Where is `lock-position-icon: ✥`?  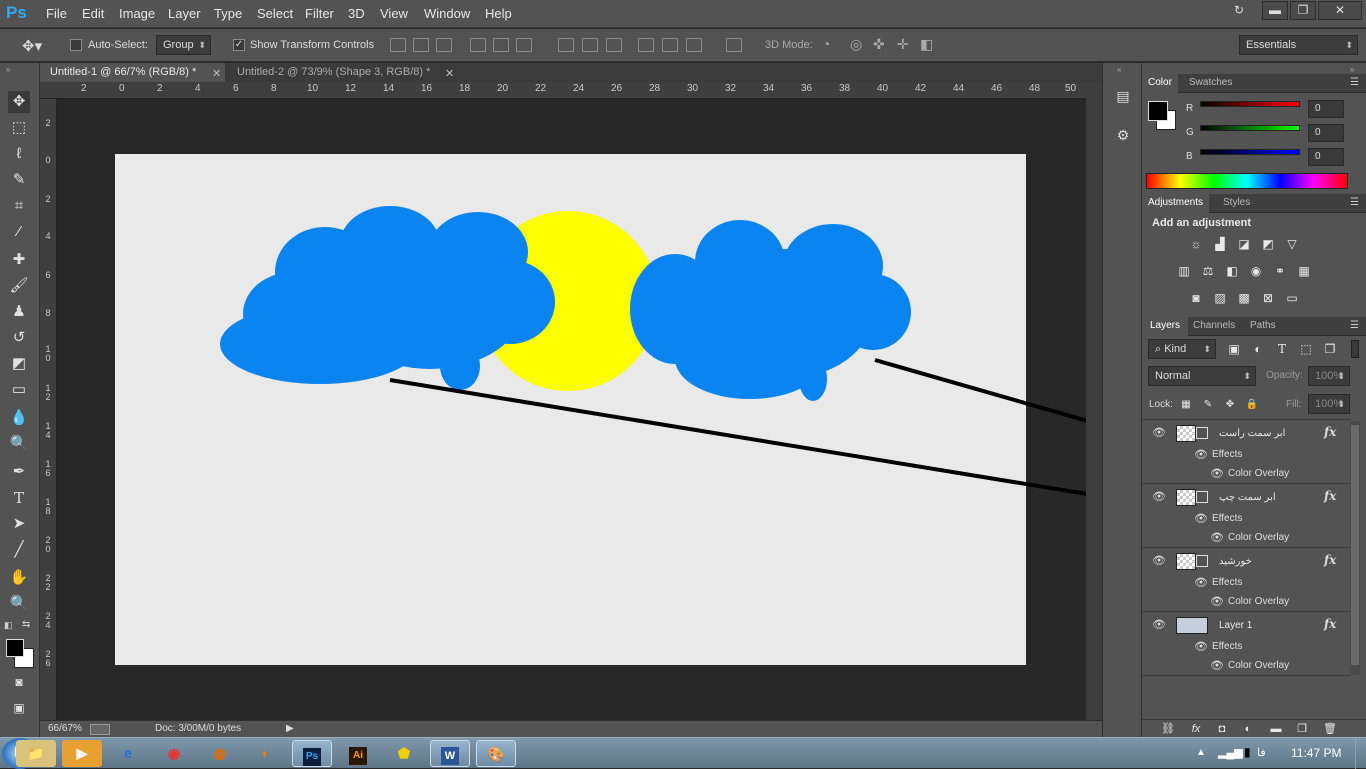 lock-position-icon: ✥ is located at coordinates (1230, 405).